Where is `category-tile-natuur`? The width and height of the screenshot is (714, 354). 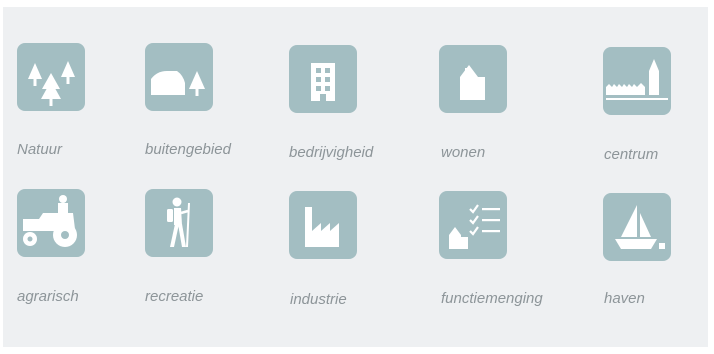 category-tile-natuur is located at coordinates (51, 77).